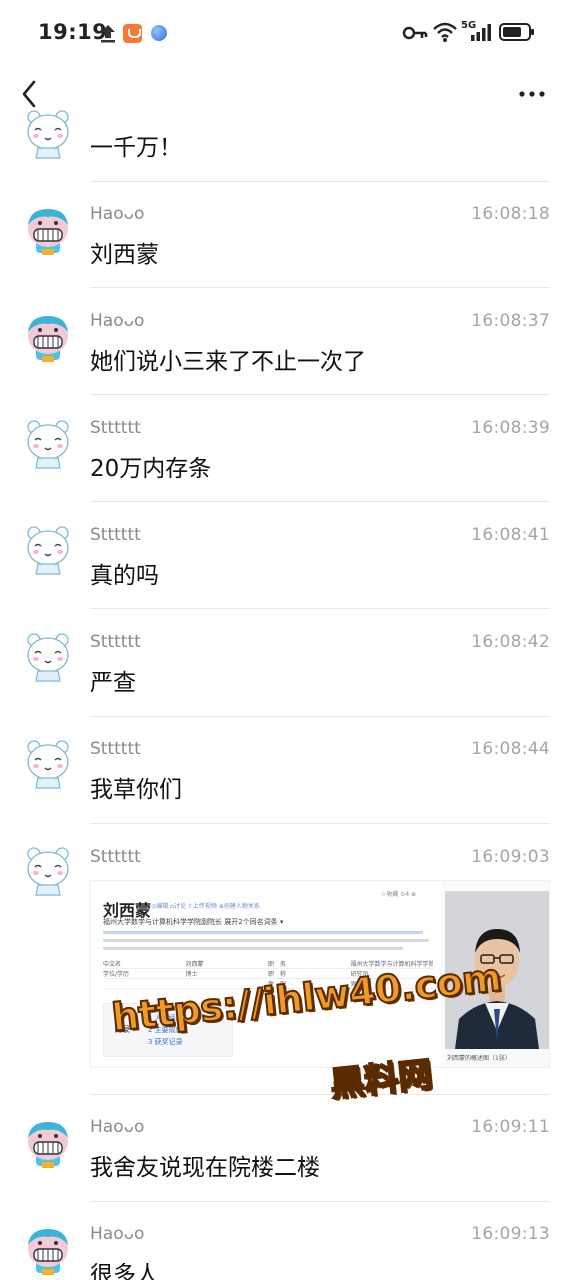 Image resolution: width=573 pixels, height=1280 pixels. What do you see at coordinates (382, 1080) in the screenshot?
I see `watermark-cn: 黑料网` at bounding box center [382, 1080].